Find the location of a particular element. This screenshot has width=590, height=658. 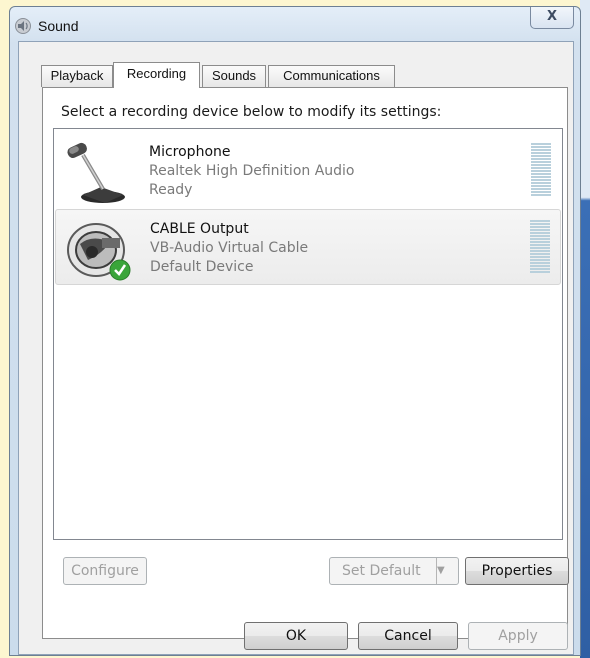

title-bar: Sound X is located at coordinates (295, 24).